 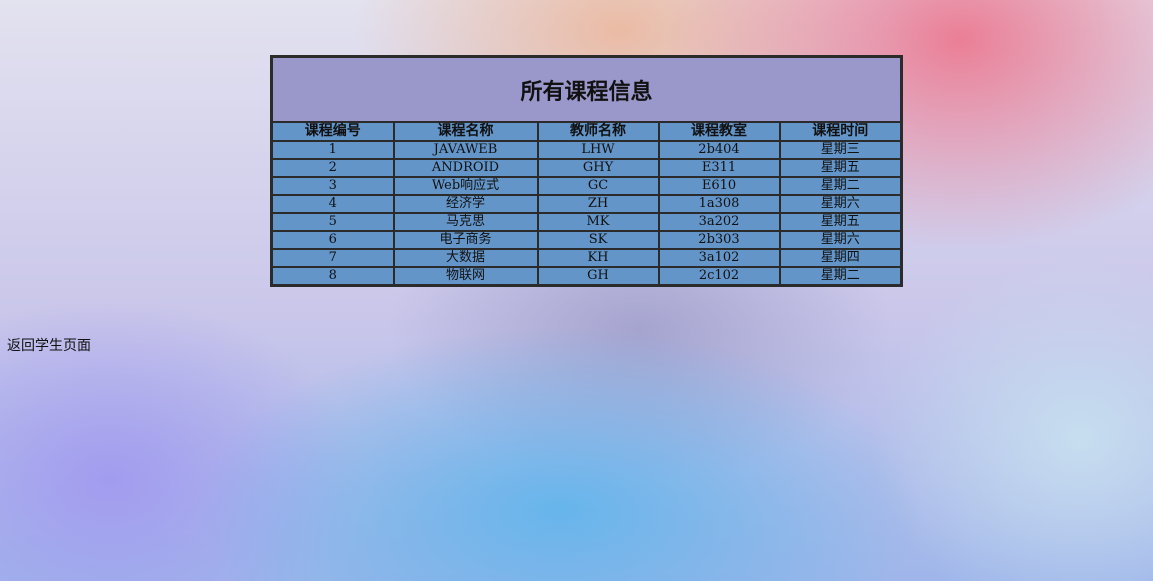 I want to click on header-course-id: 课程编号, so click(x=332, y=131).